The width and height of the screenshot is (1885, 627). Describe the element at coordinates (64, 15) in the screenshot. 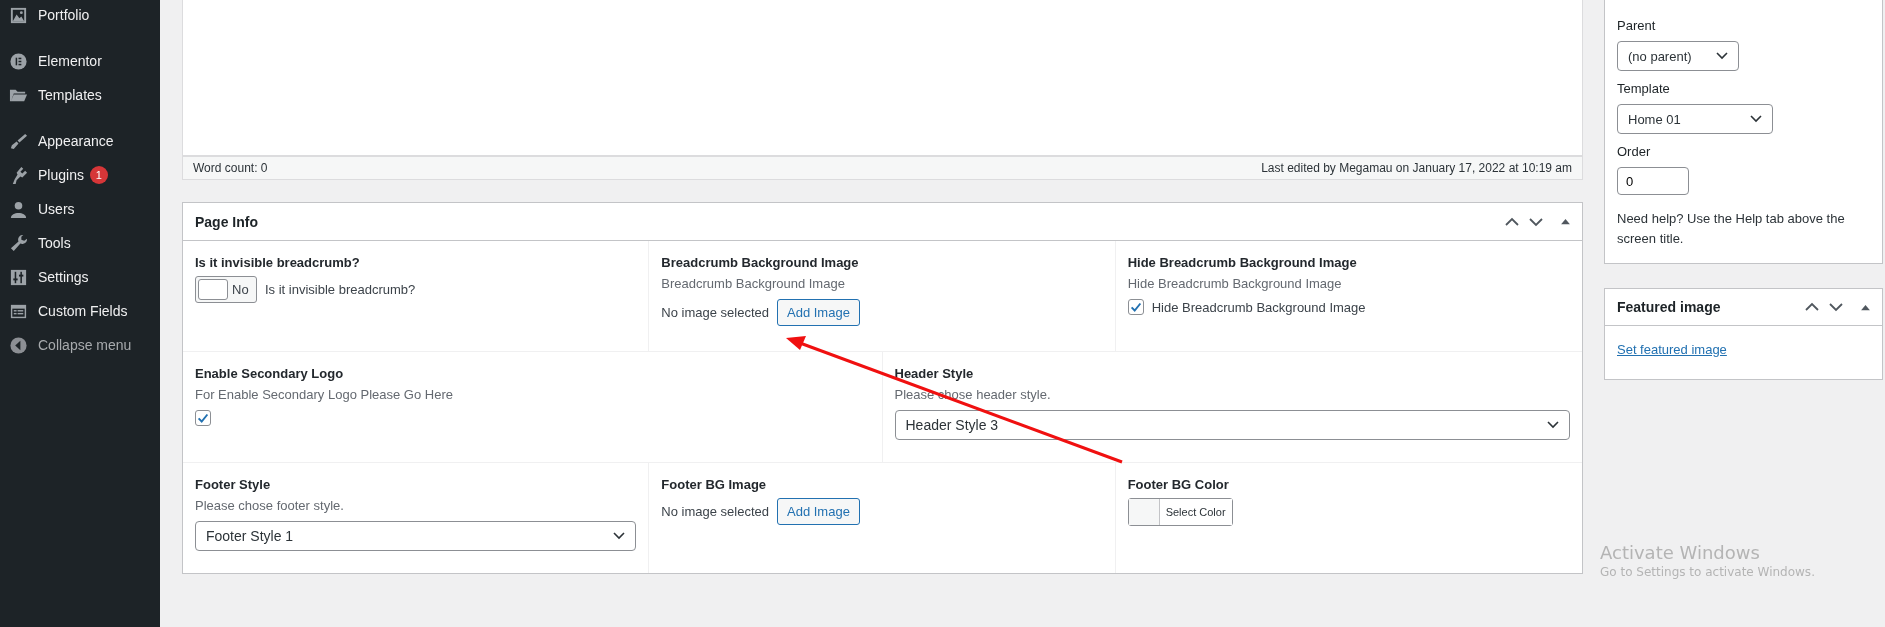

I see `sidebar-item: Portfolio` at that location.